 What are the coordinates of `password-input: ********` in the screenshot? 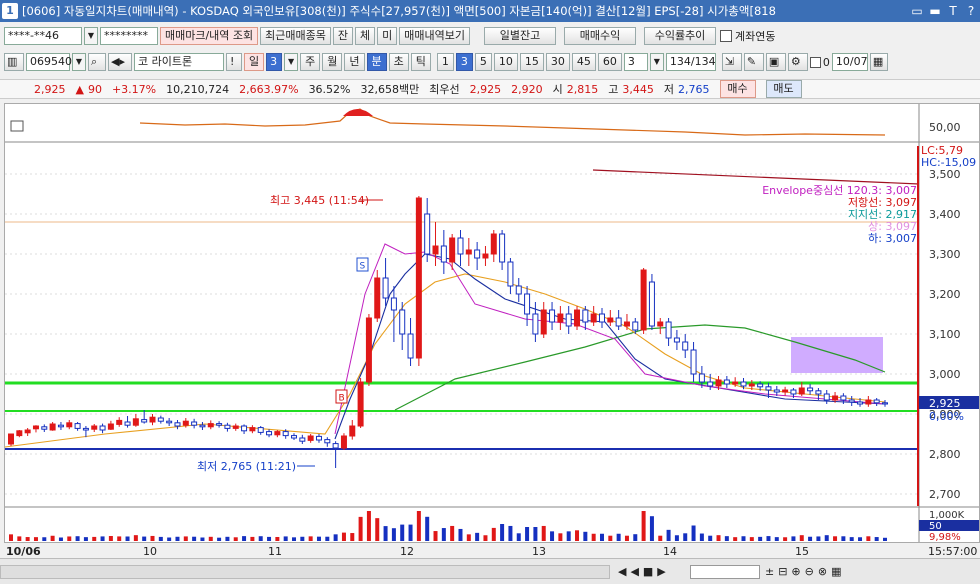 It's located at (129, 36).